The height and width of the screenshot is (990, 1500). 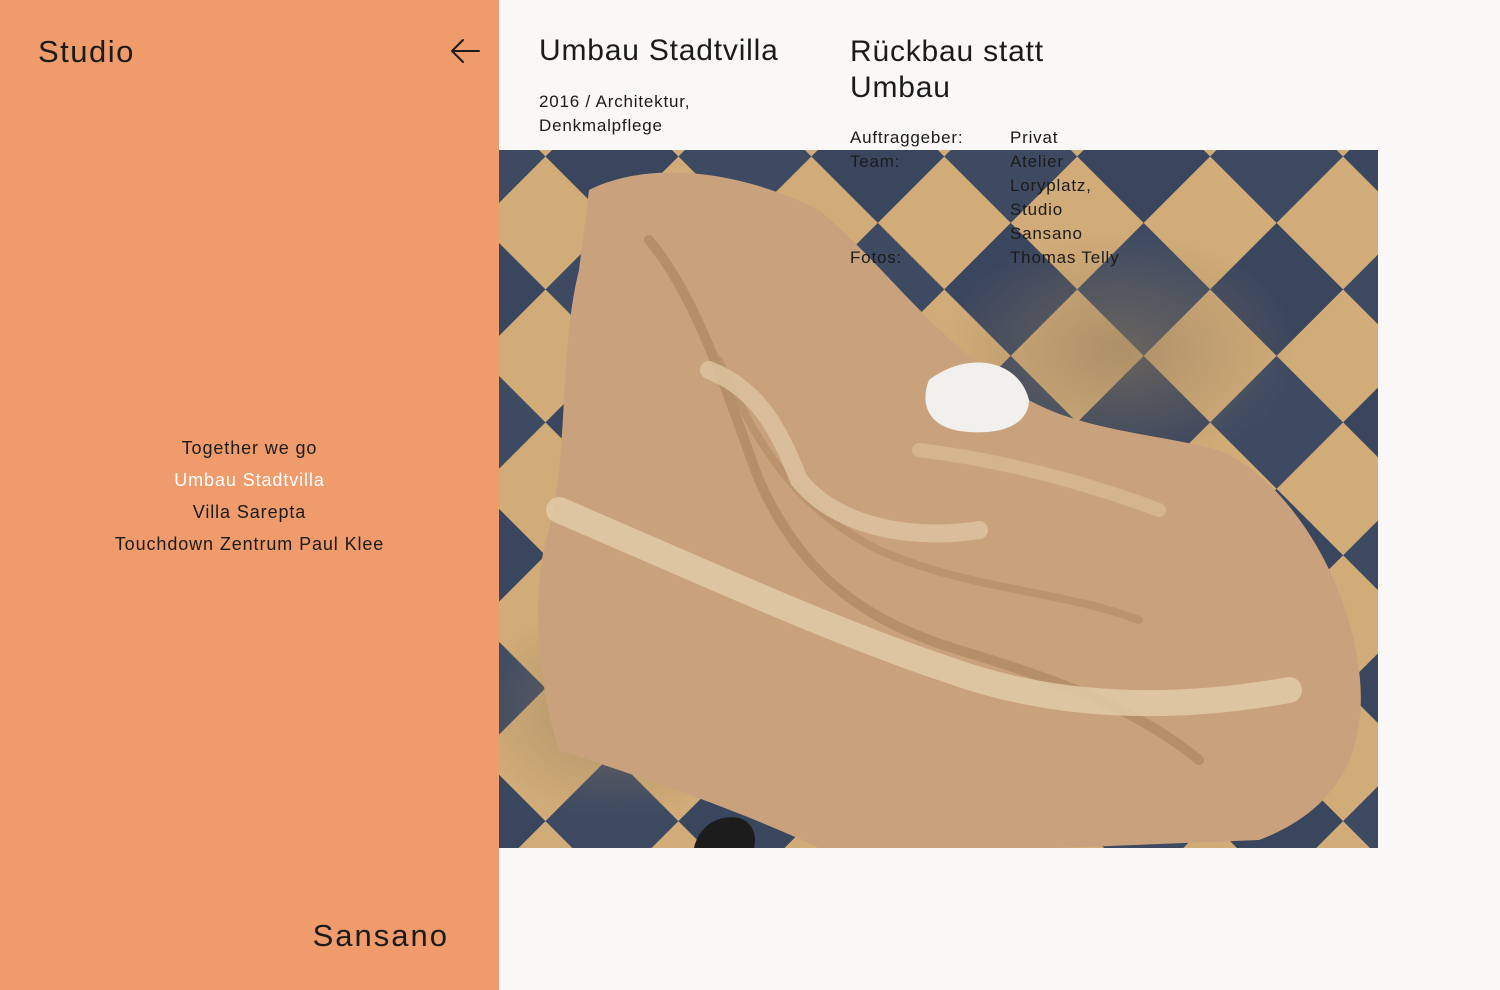 I want to click on credit-photos-value: Thomas Telly, so click(x=1065, y=257).